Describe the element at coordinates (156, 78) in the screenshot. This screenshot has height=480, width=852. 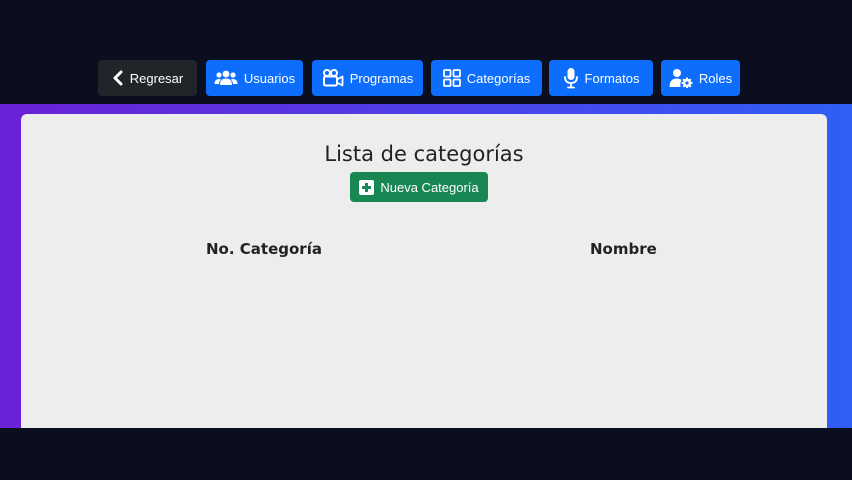
I see `back-button-label: Regresar` at that location.